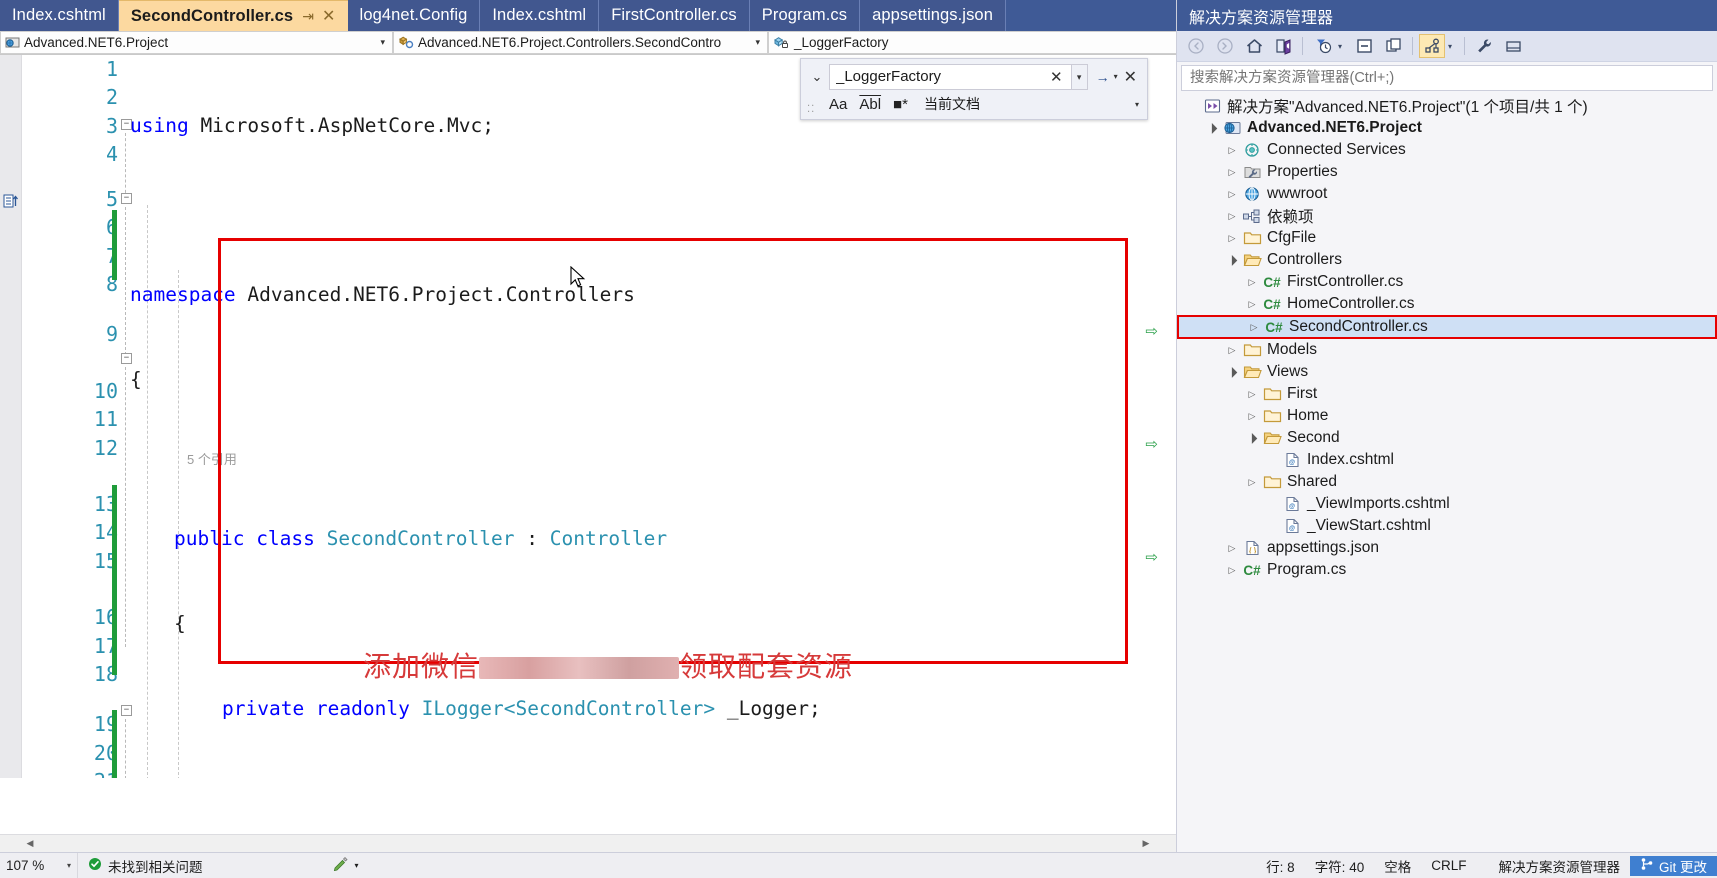 The width and height of the screenshot is (1717, 878). I want to click on tab-log4net-config: log4net.Config, so click(414, 15).